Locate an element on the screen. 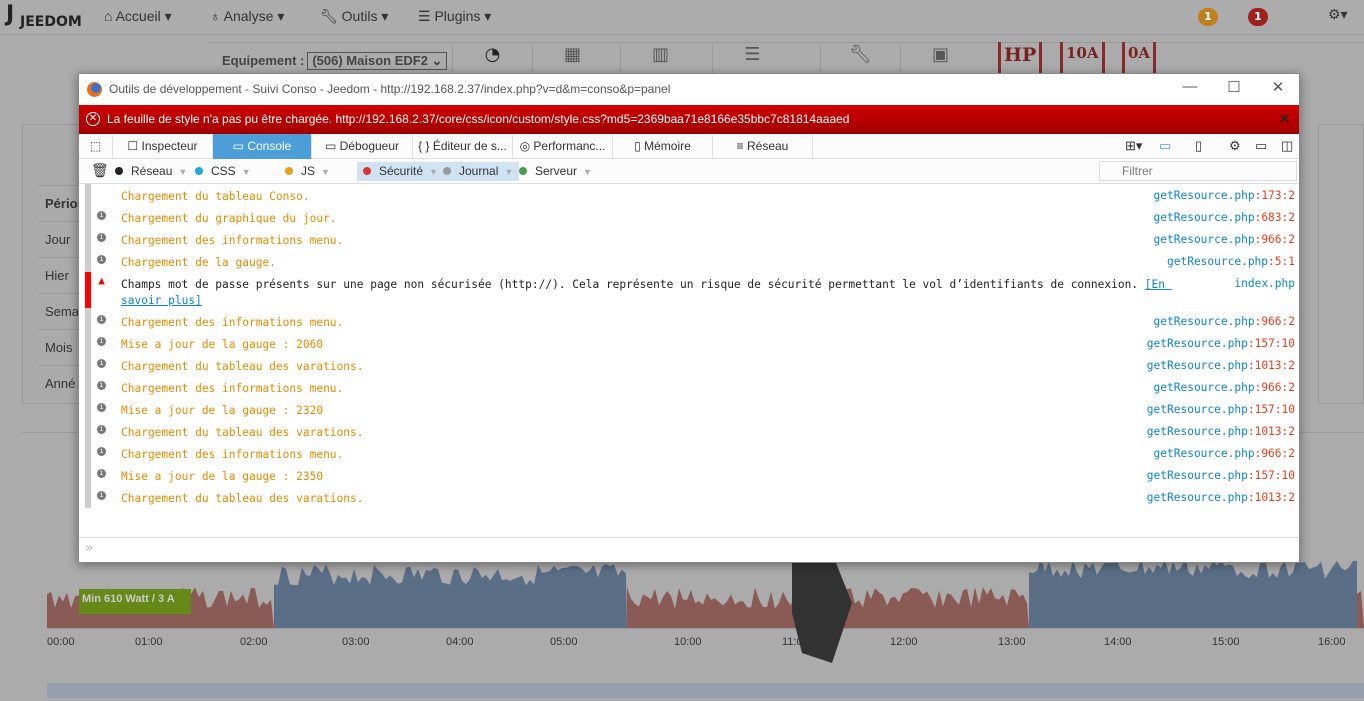  nav-outils: 🔧︎ Outils ▾ is located at coordinates (354, 16).